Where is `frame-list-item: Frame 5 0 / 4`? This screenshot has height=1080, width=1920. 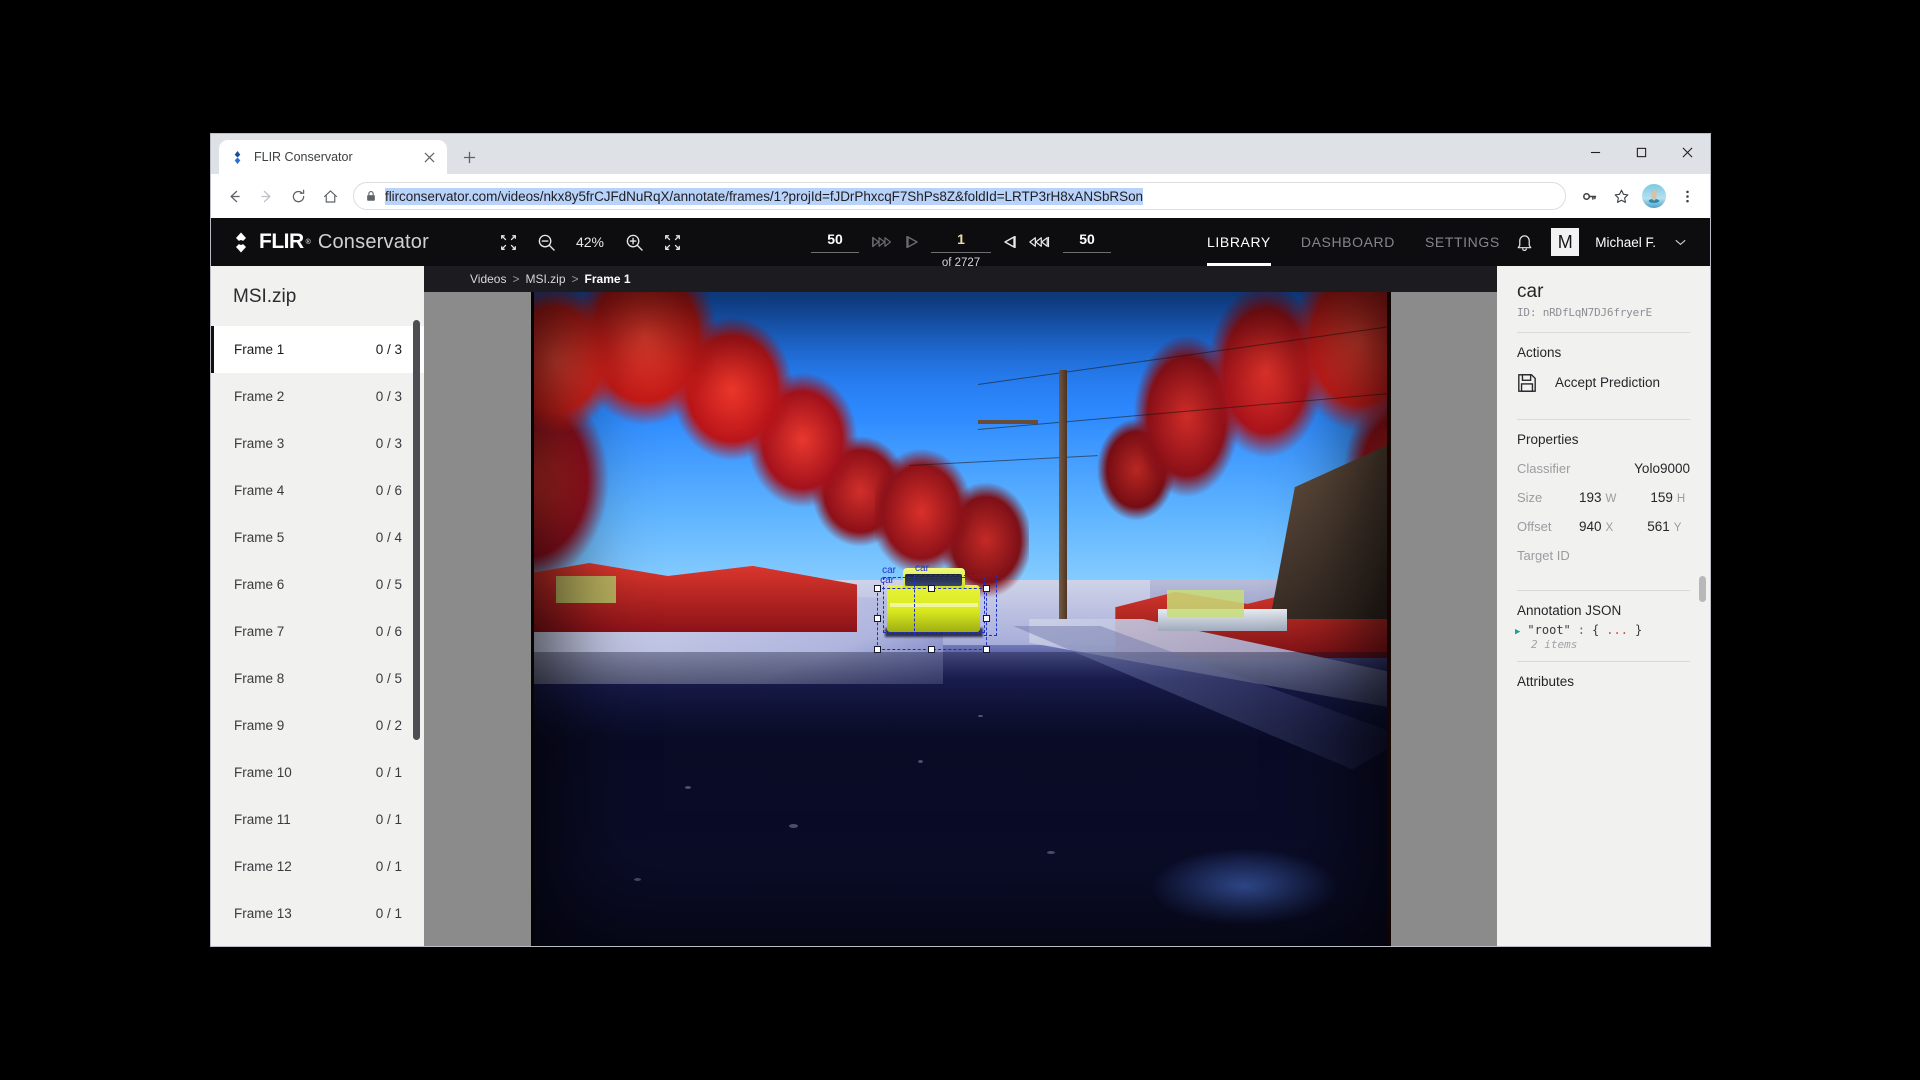 frame-list-item: Frame 5 0 / 4 is located at coordinates (317, 537).